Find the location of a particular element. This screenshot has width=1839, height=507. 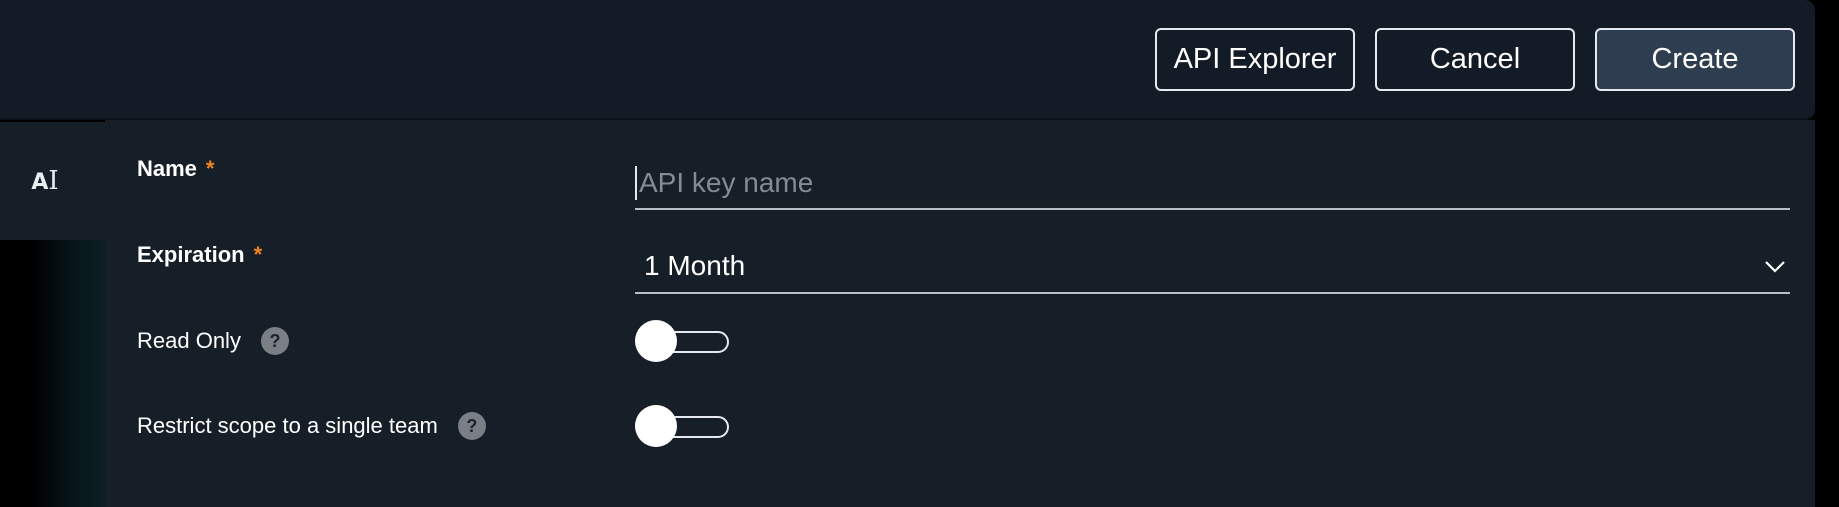

expiration-label-text: Expiration is located at coordinates (191, 254).